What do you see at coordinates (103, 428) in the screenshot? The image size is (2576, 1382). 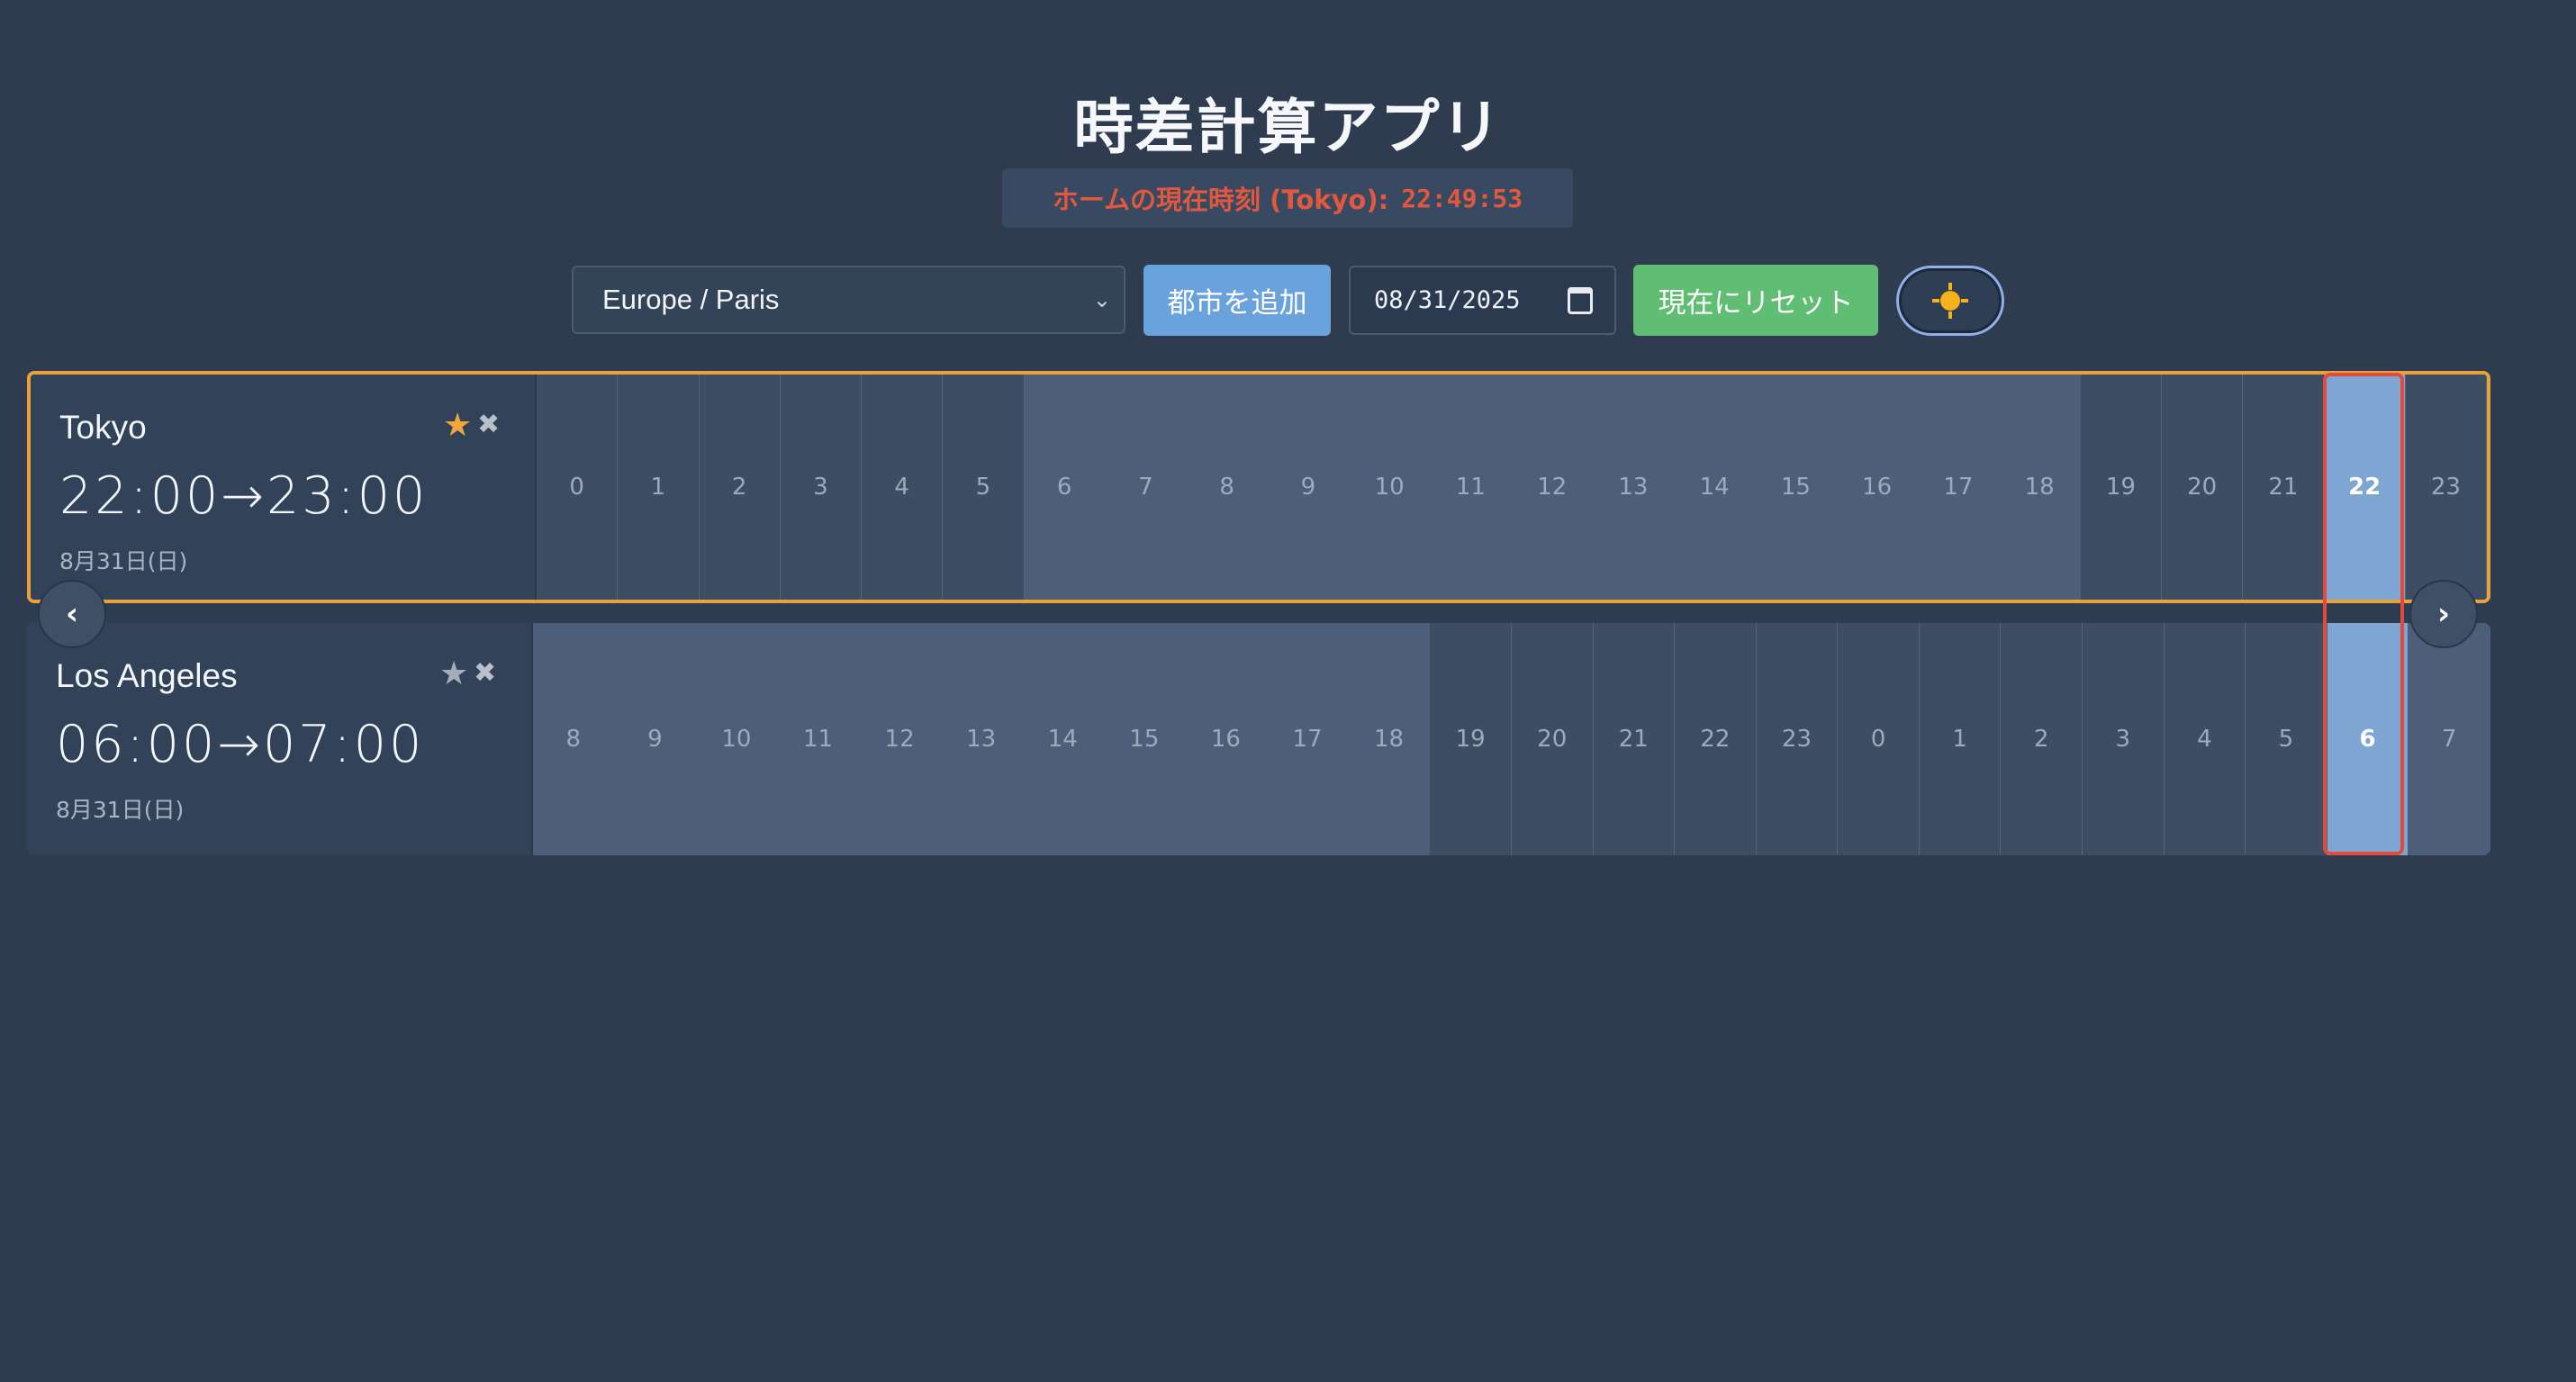 I see `city-name: Tokyo` at bounding box center [103, 428].